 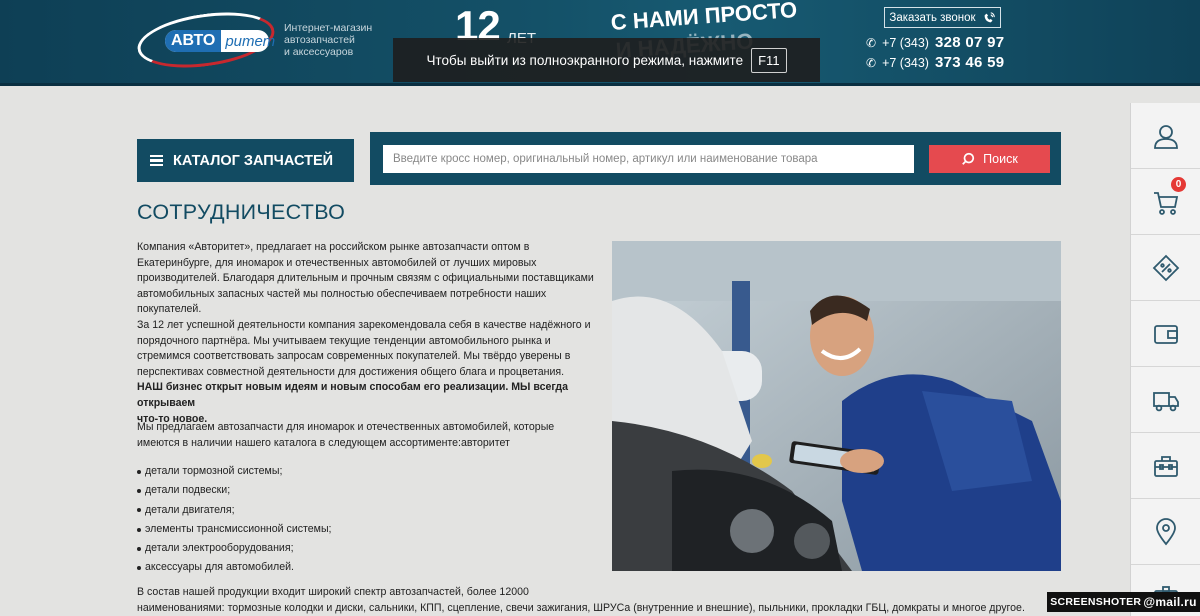 I want to click on list-item: детали тормозной системы;, so click(x=234, y=471).